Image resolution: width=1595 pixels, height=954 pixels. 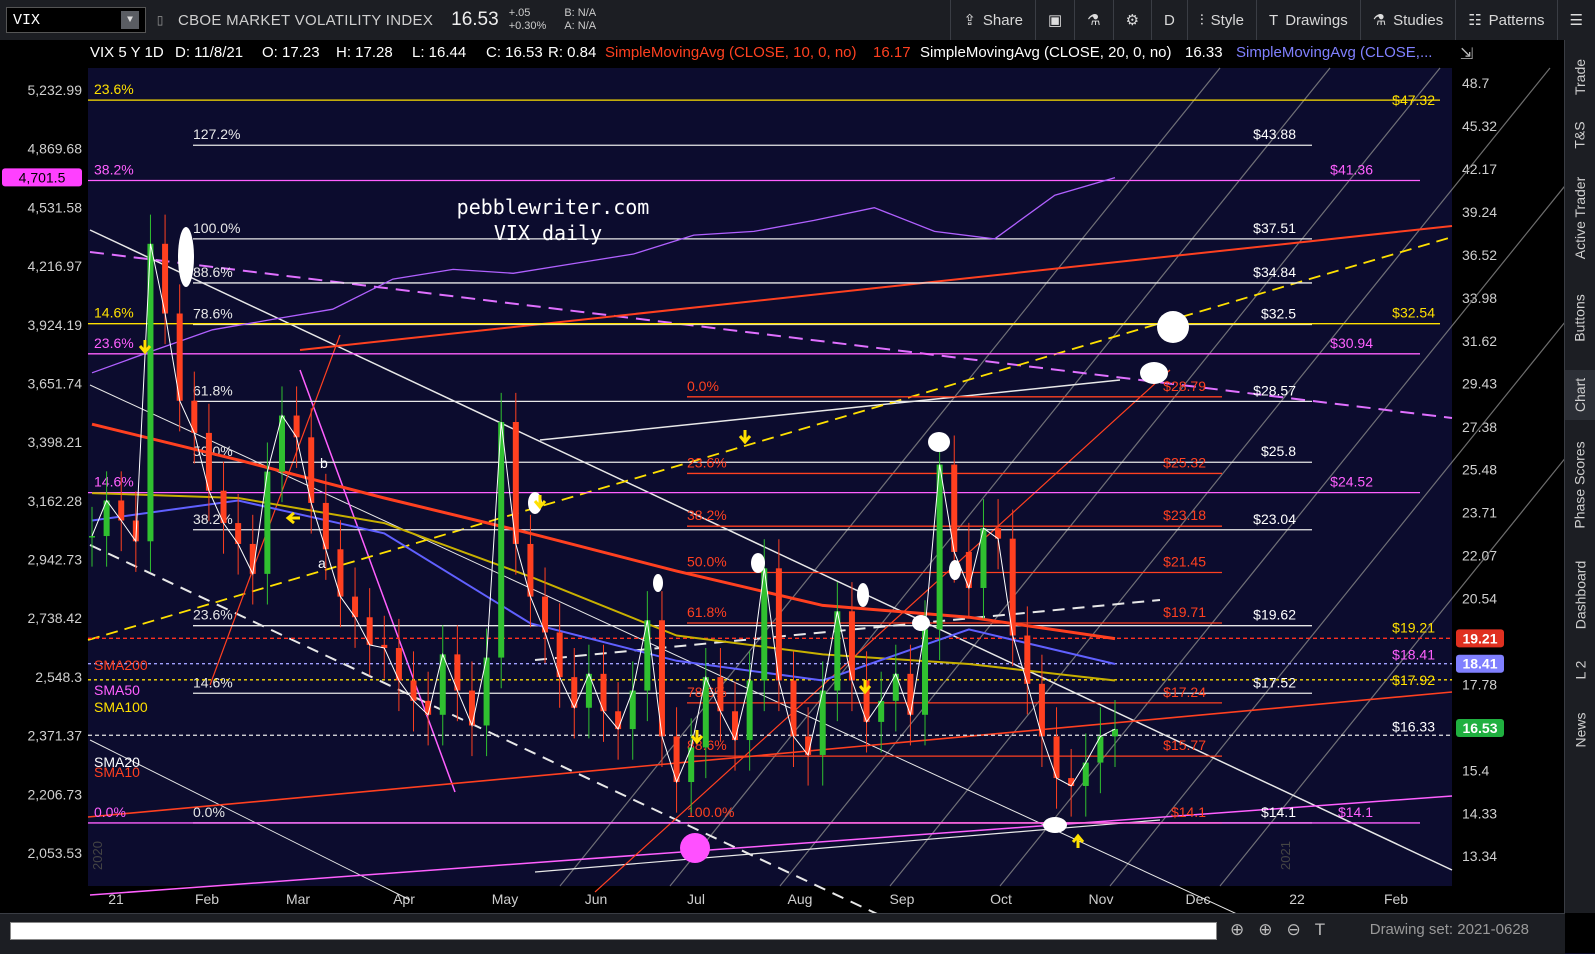 What do you see at coordinates (1516, 20) in the screenshot?
I see `patterns-label: Patterns` at bounding box center [1516, 20].